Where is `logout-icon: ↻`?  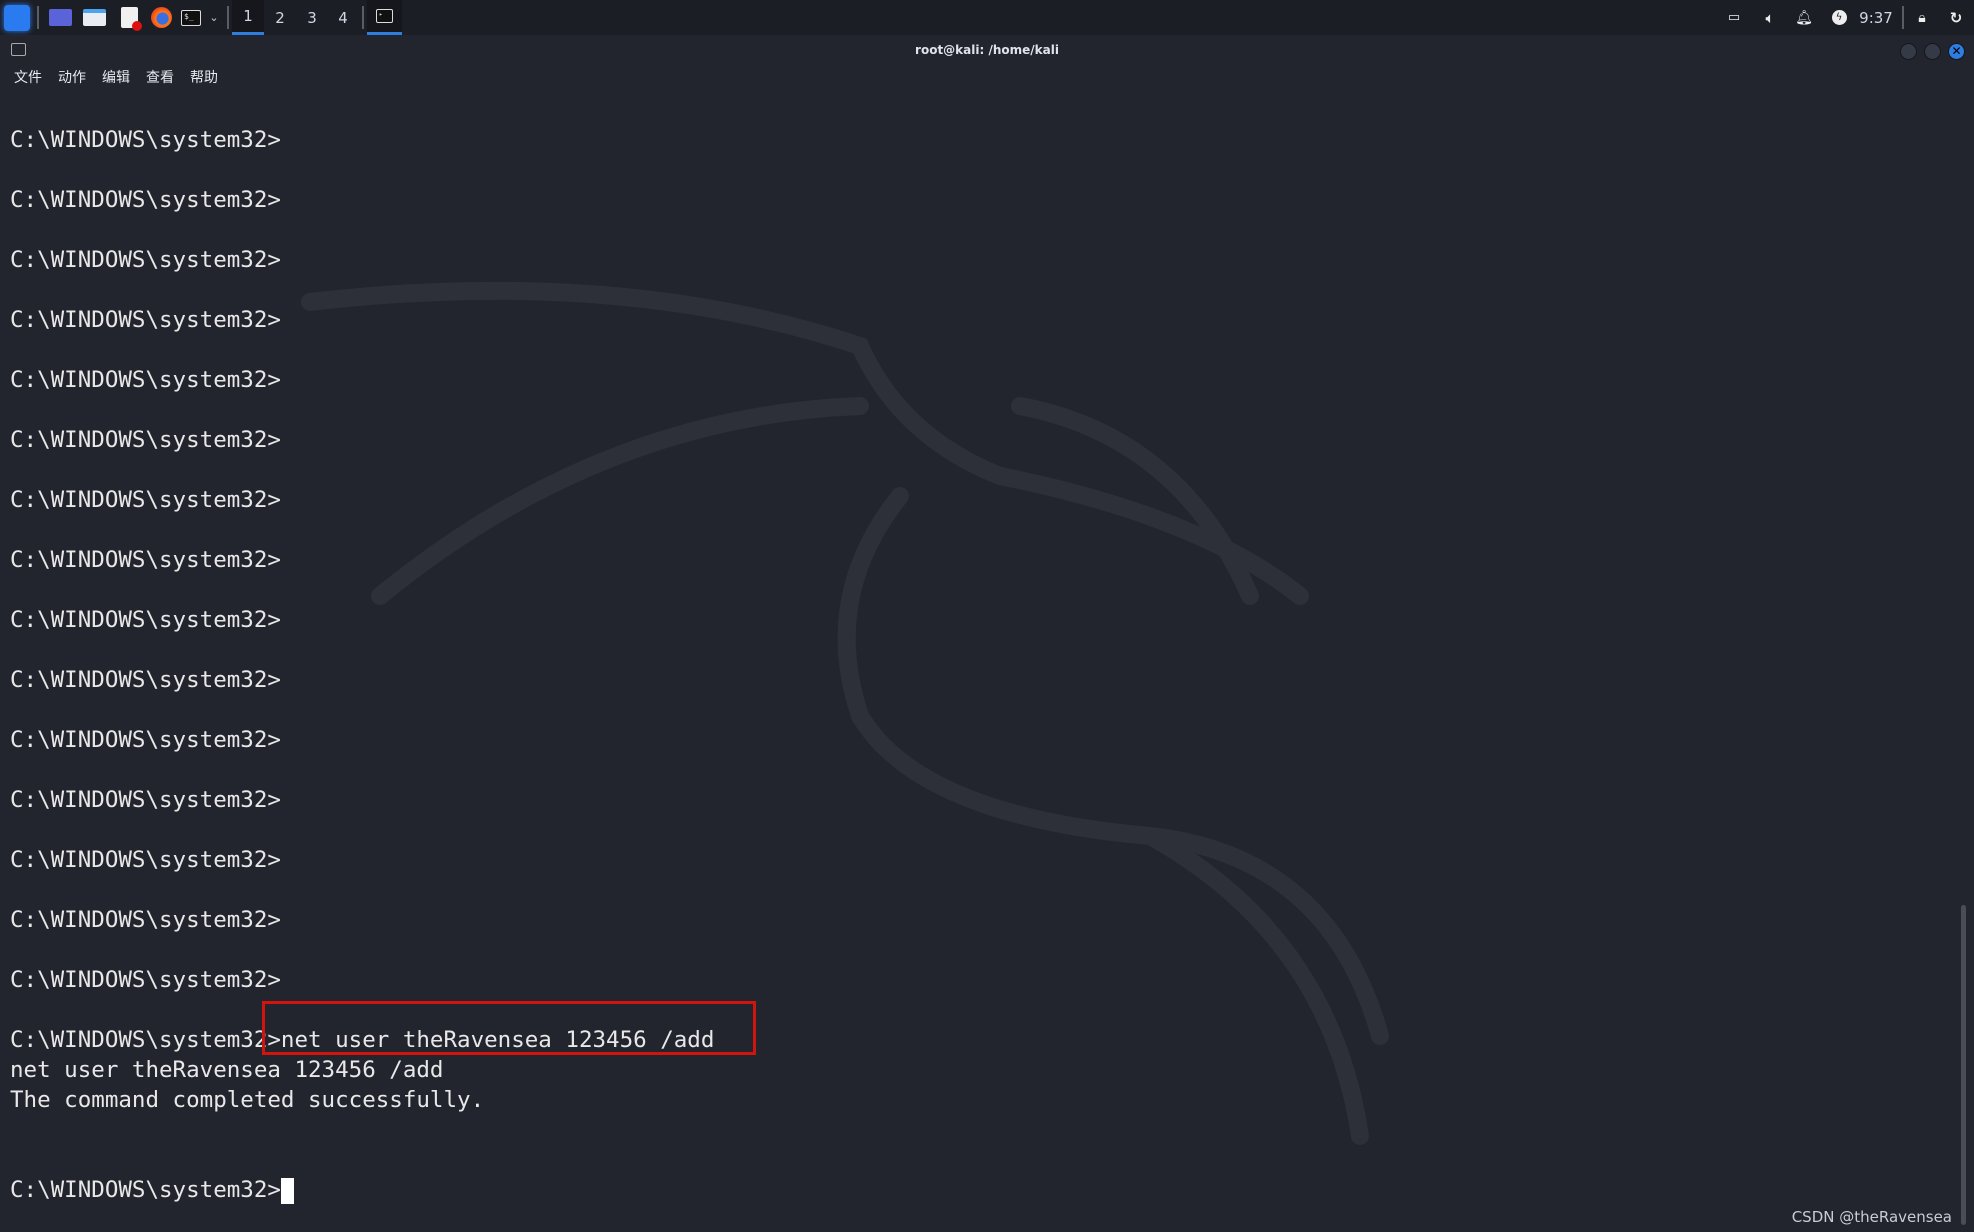 logout-icon: ↻ is located at coordinates (1956, 17).